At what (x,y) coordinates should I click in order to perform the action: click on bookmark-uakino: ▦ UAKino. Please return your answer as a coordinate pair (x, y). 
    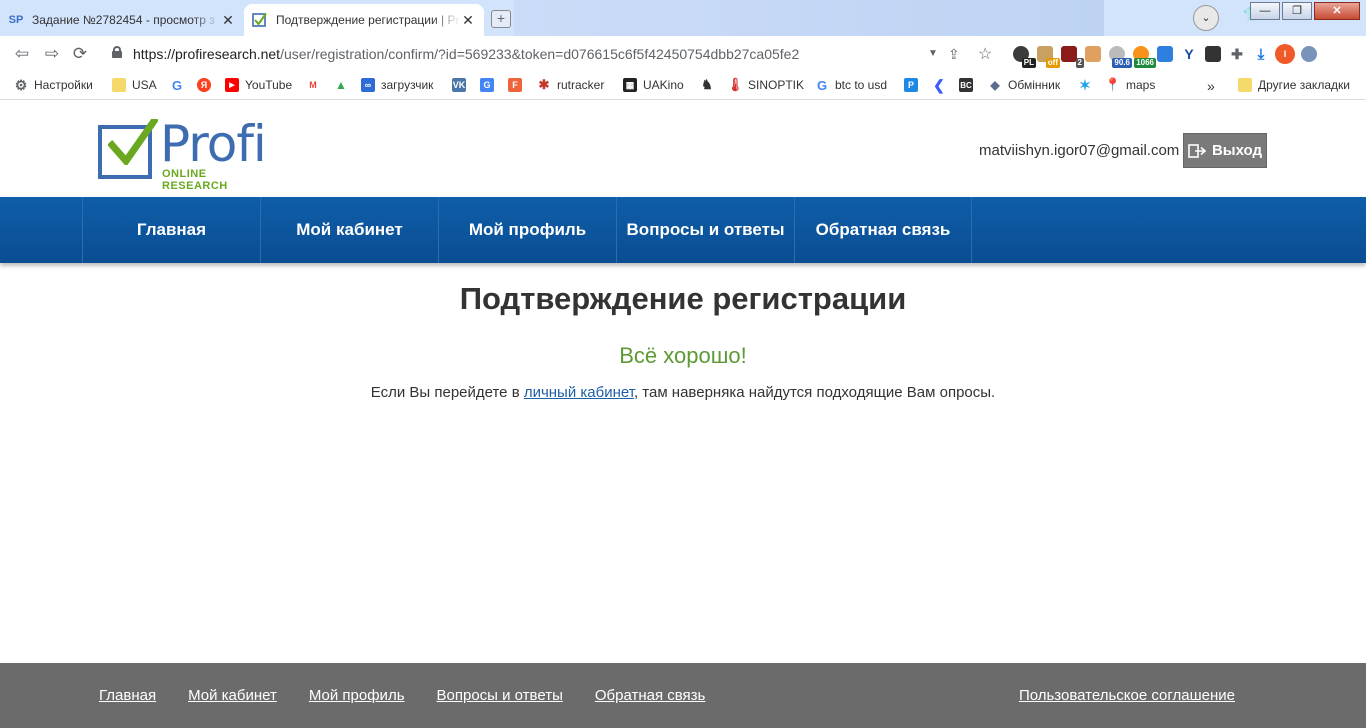
    Looking at the image, I should click on (653, 85).